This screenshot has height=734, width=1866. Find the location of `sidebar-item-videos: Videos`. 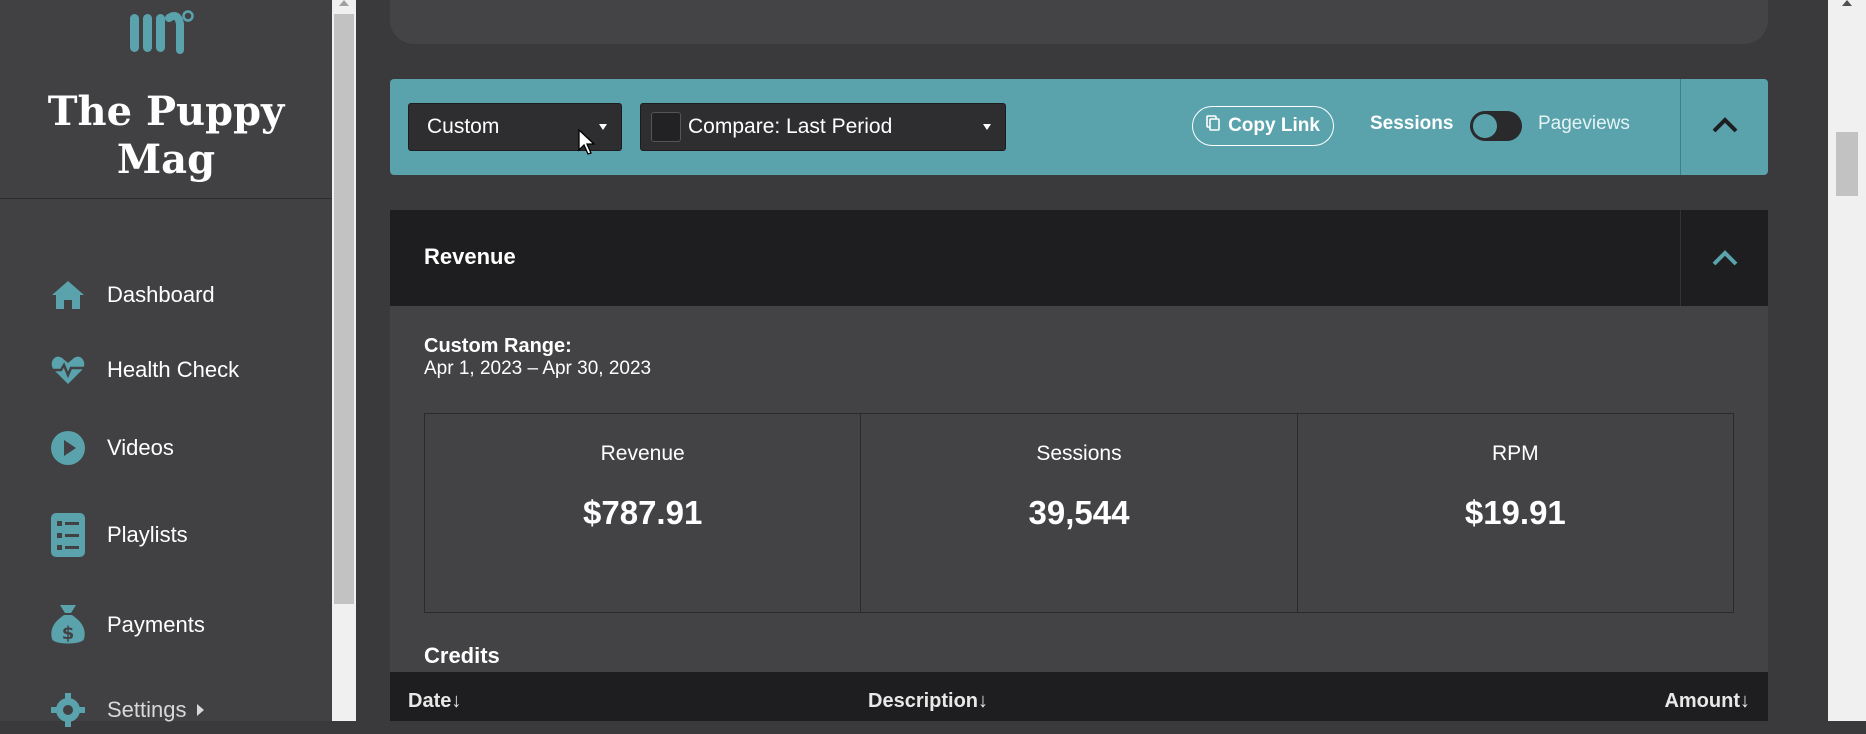

sidebar-item-videos: Videos is located at coordinates (112, 448).